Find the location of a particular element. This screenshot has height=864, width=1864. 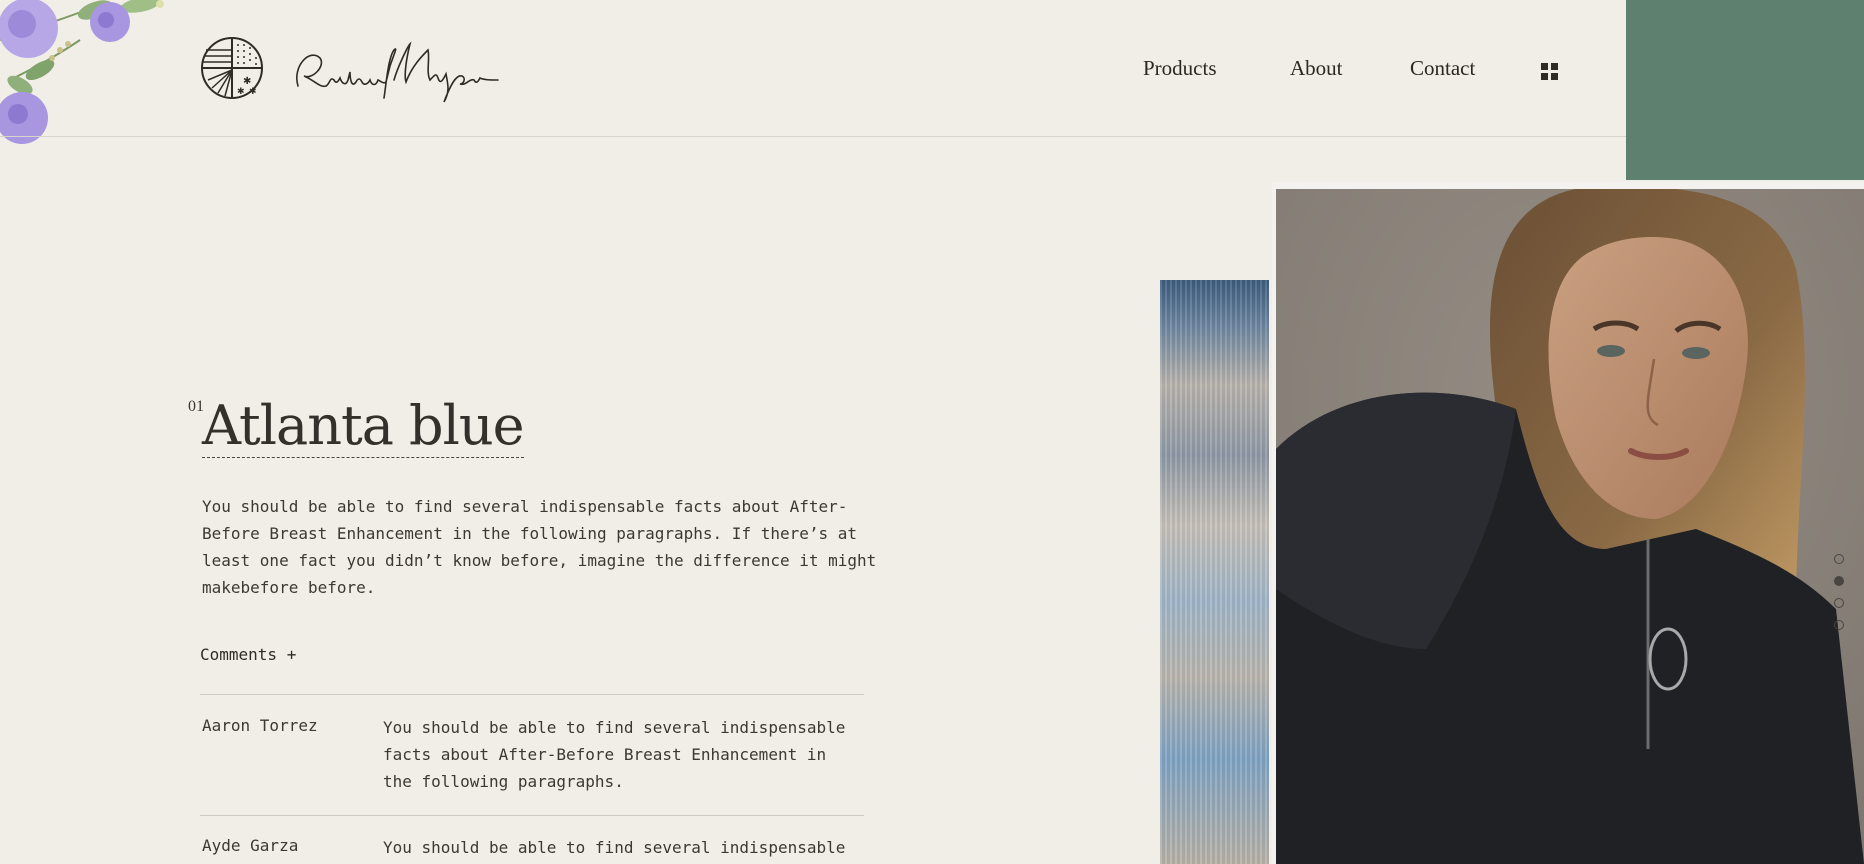

brand-emblem-icon: ✱ ✱ ✱ is located at coordinates (232, 68).